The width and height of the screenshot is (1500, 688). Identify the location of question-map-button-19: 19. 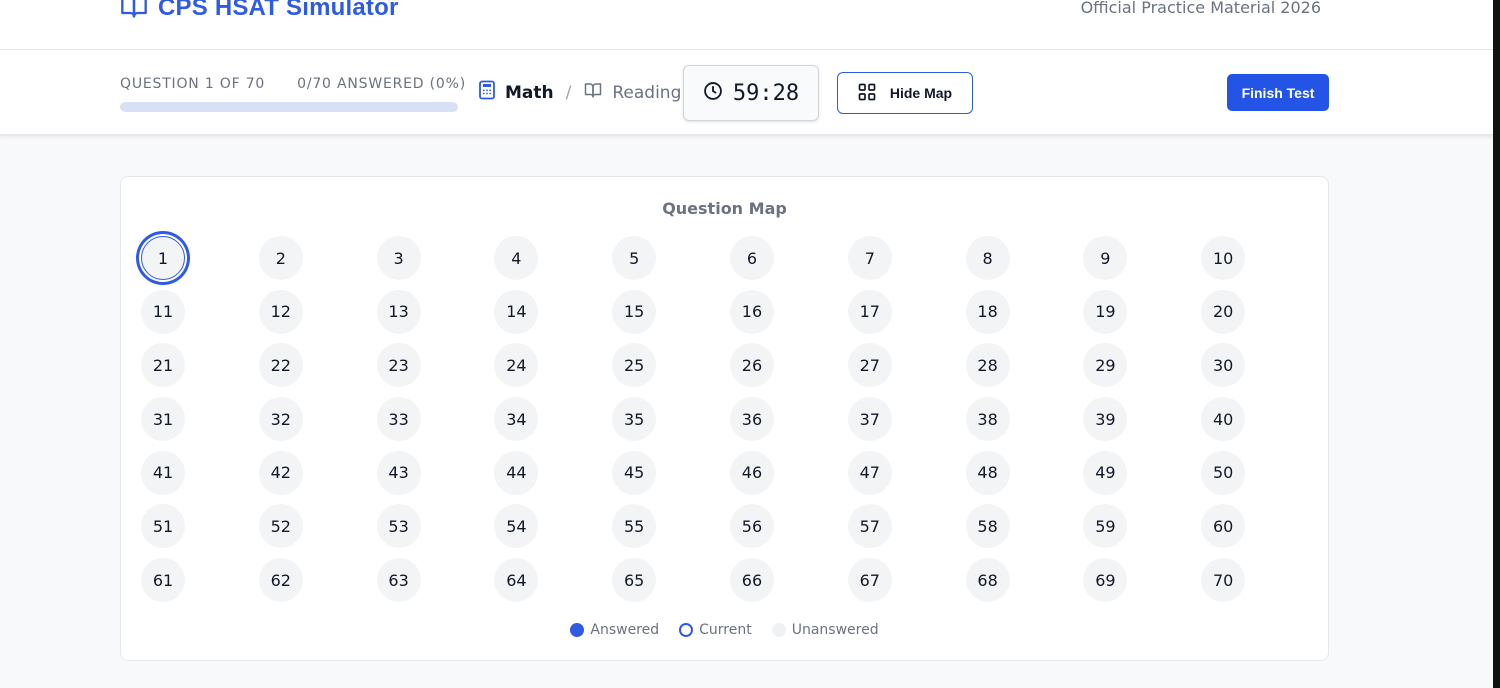
(1105, 311).